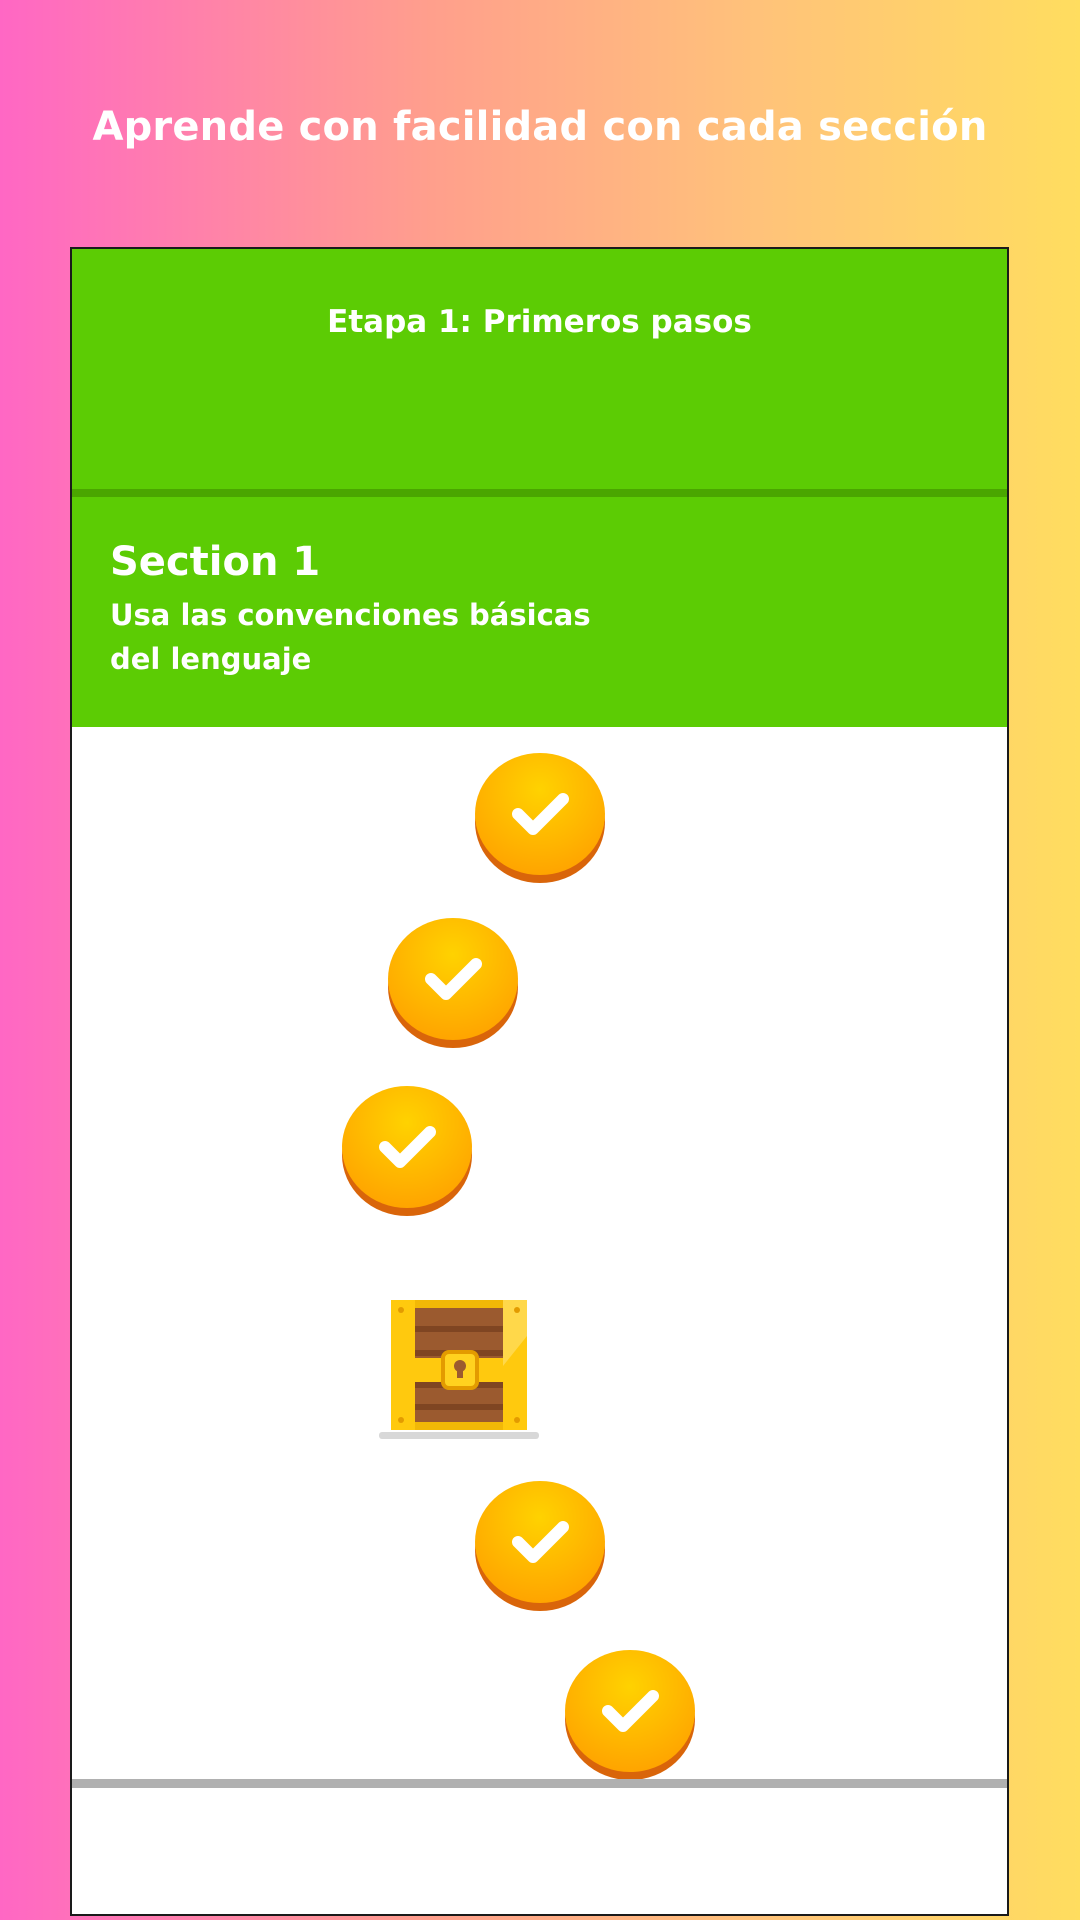 The width and height of the screenshot is (1080, 1920). I want to click on section-description-line2: del lenguaje, so click(211, 659).